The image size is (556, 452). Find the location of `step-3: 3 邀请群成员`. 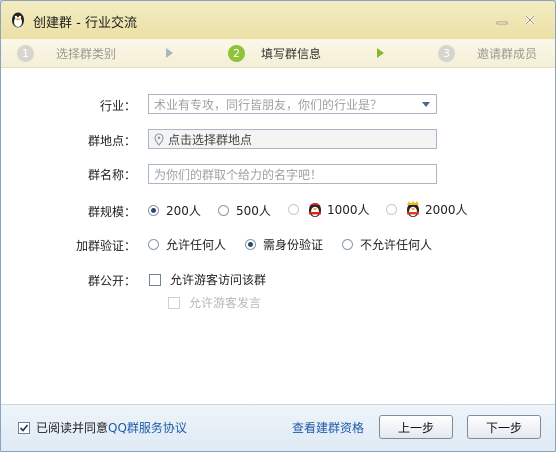

step-3: 3 邀请群成员 is located at coordinates (487, 53).